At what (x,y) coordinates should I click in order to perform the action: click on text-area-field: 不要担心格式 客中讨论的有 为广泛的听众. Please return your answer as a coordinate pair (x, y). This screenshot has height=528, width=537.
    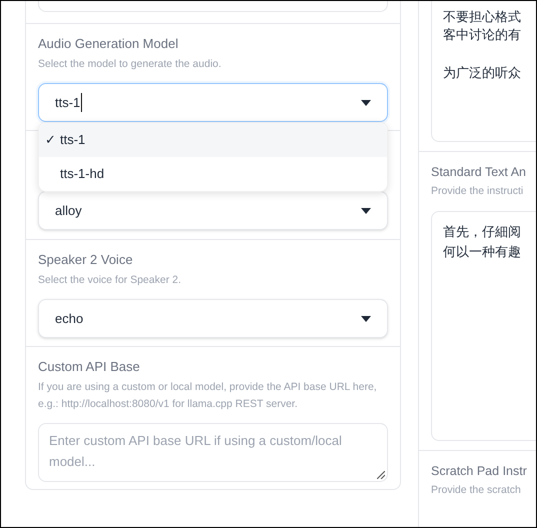
    Looking at the image, I should click on (483, 71).